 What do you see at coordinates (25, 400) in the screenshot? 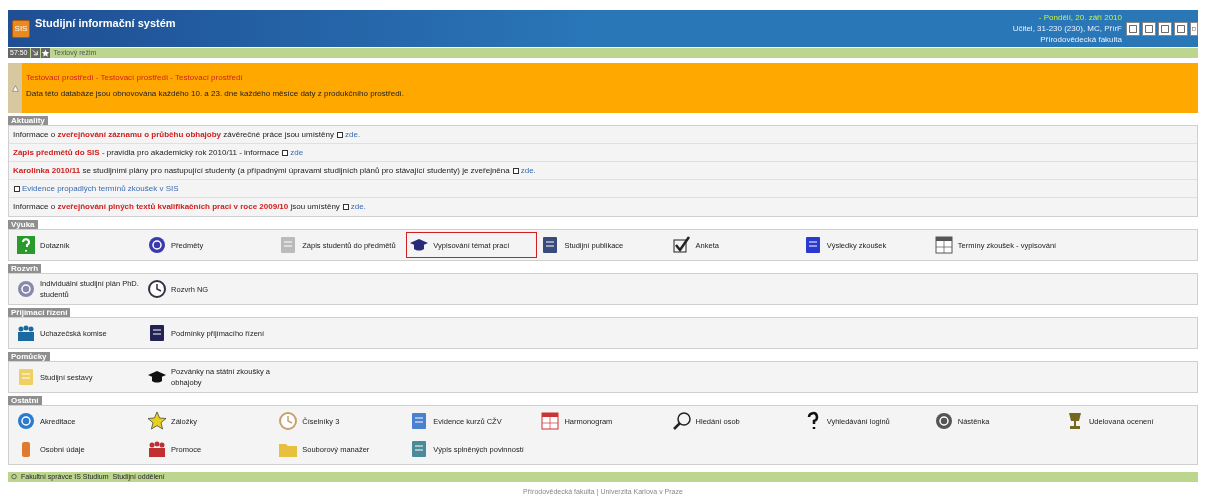
I see `section-label: Ostatní` at bounding box center [25, 400].